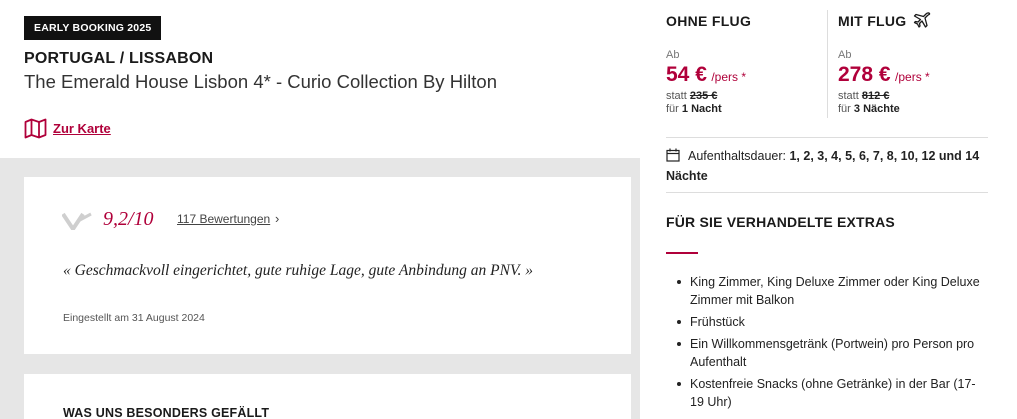 This screenshot has height=419, width=1017. What do you see at coordinates (35, 128) in the screenshot?
I see `map-icon` at bounding box center [35, 128].